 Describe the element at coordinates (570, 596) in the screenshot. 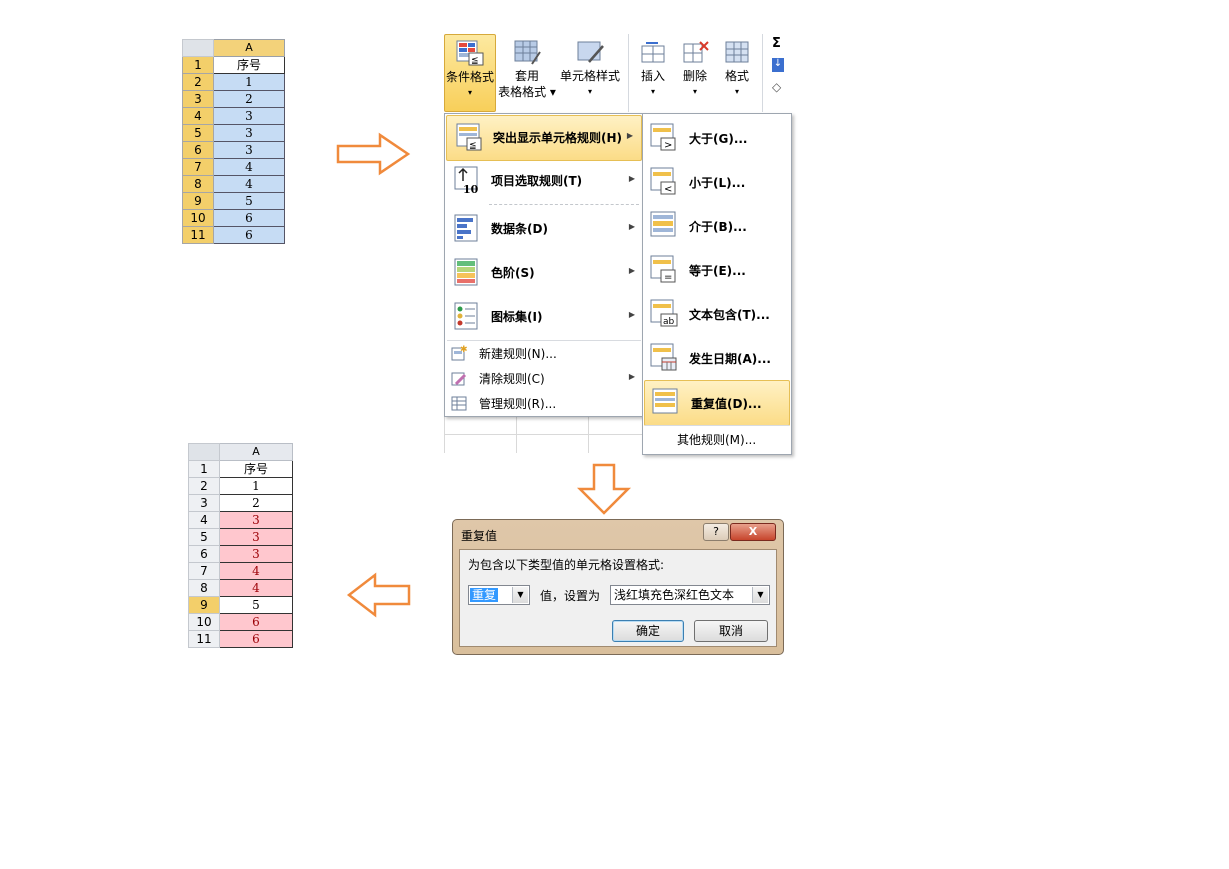

I see `set-format-label: 值，设置为` at that location.